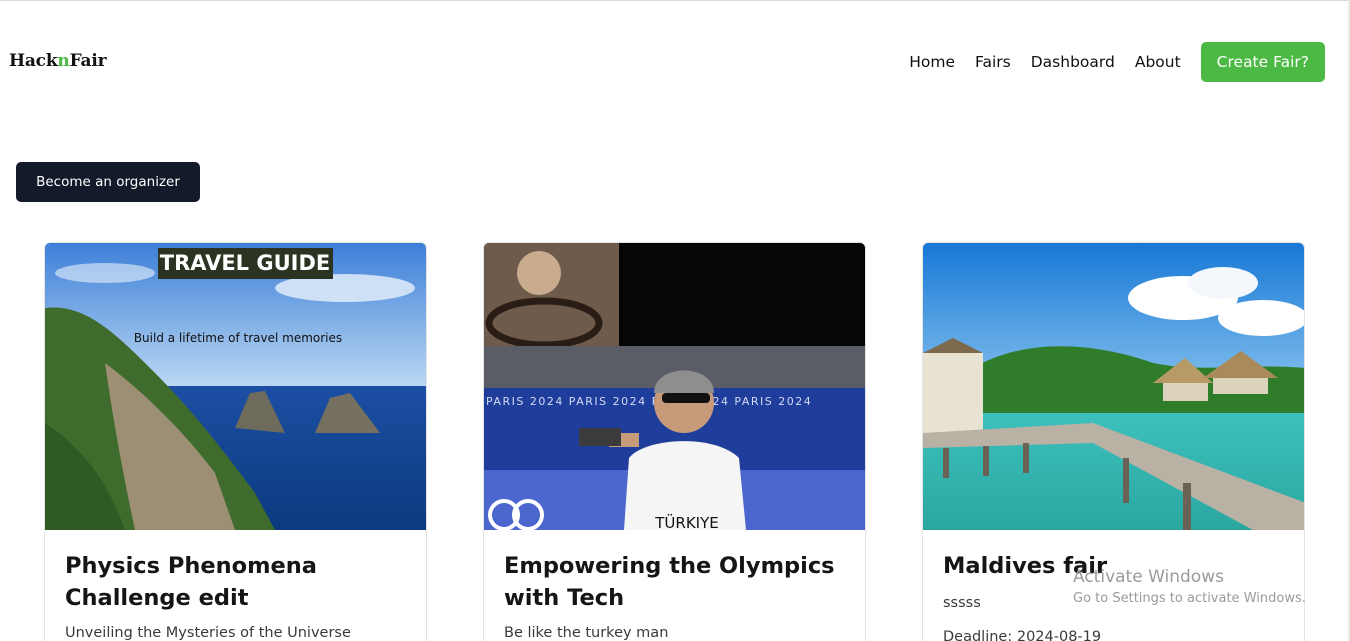 Image resolution: width=1350 pixels, height=641 pixels. I want to click on fair-card-deadline: Deadline: 2024-08-19, so click(1022, 635).